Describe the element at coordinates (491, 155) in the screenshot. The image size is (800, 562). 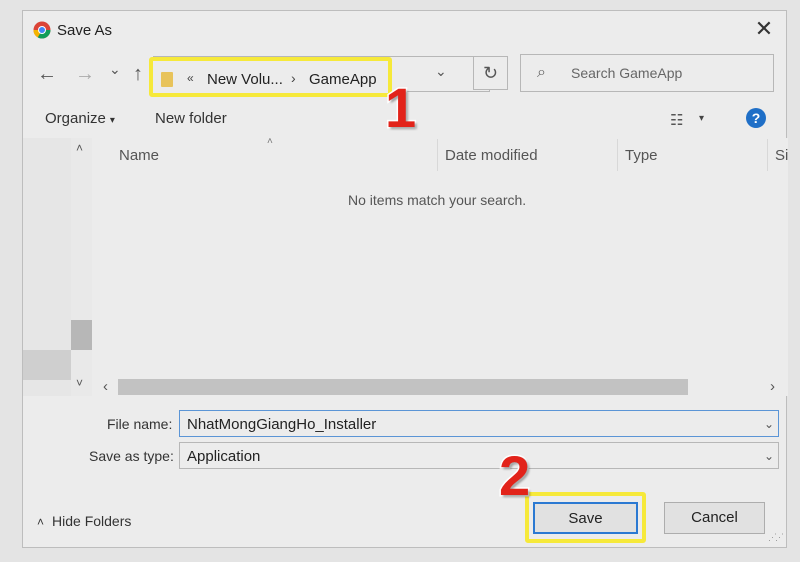
I see `column-date-modified: Date modified` at that location.